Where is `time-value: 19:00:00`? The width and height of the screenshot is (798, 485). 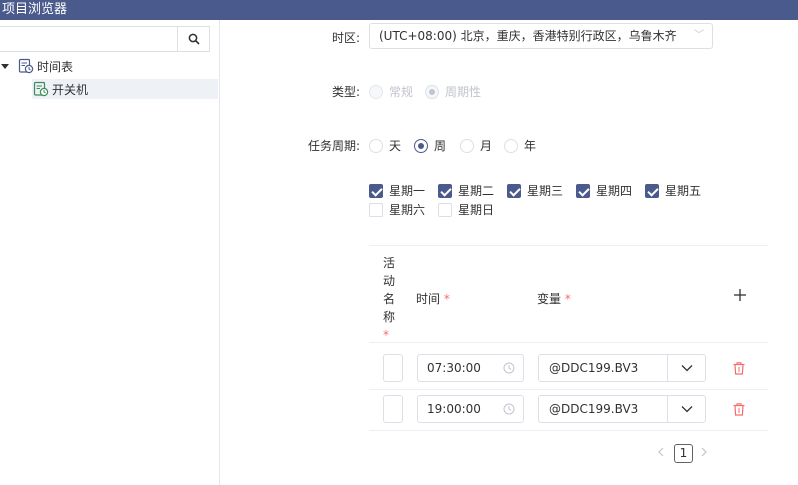
time-value: 19:00:00 is located at coordinates (454, 409).